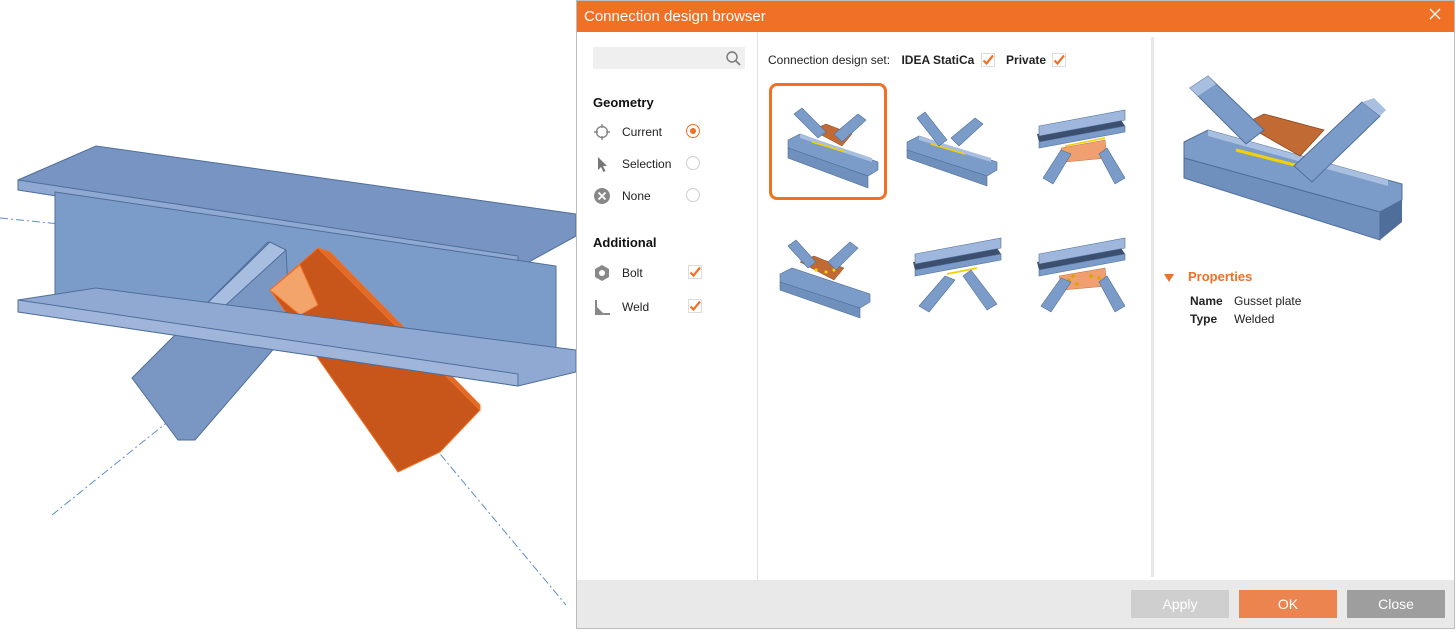 This screenshot has height=633, width=1456. What do you see at coordinates (987, 59) in the screenshot?
I see `idea-statica-checkbox` at bounding box center [987, 59].